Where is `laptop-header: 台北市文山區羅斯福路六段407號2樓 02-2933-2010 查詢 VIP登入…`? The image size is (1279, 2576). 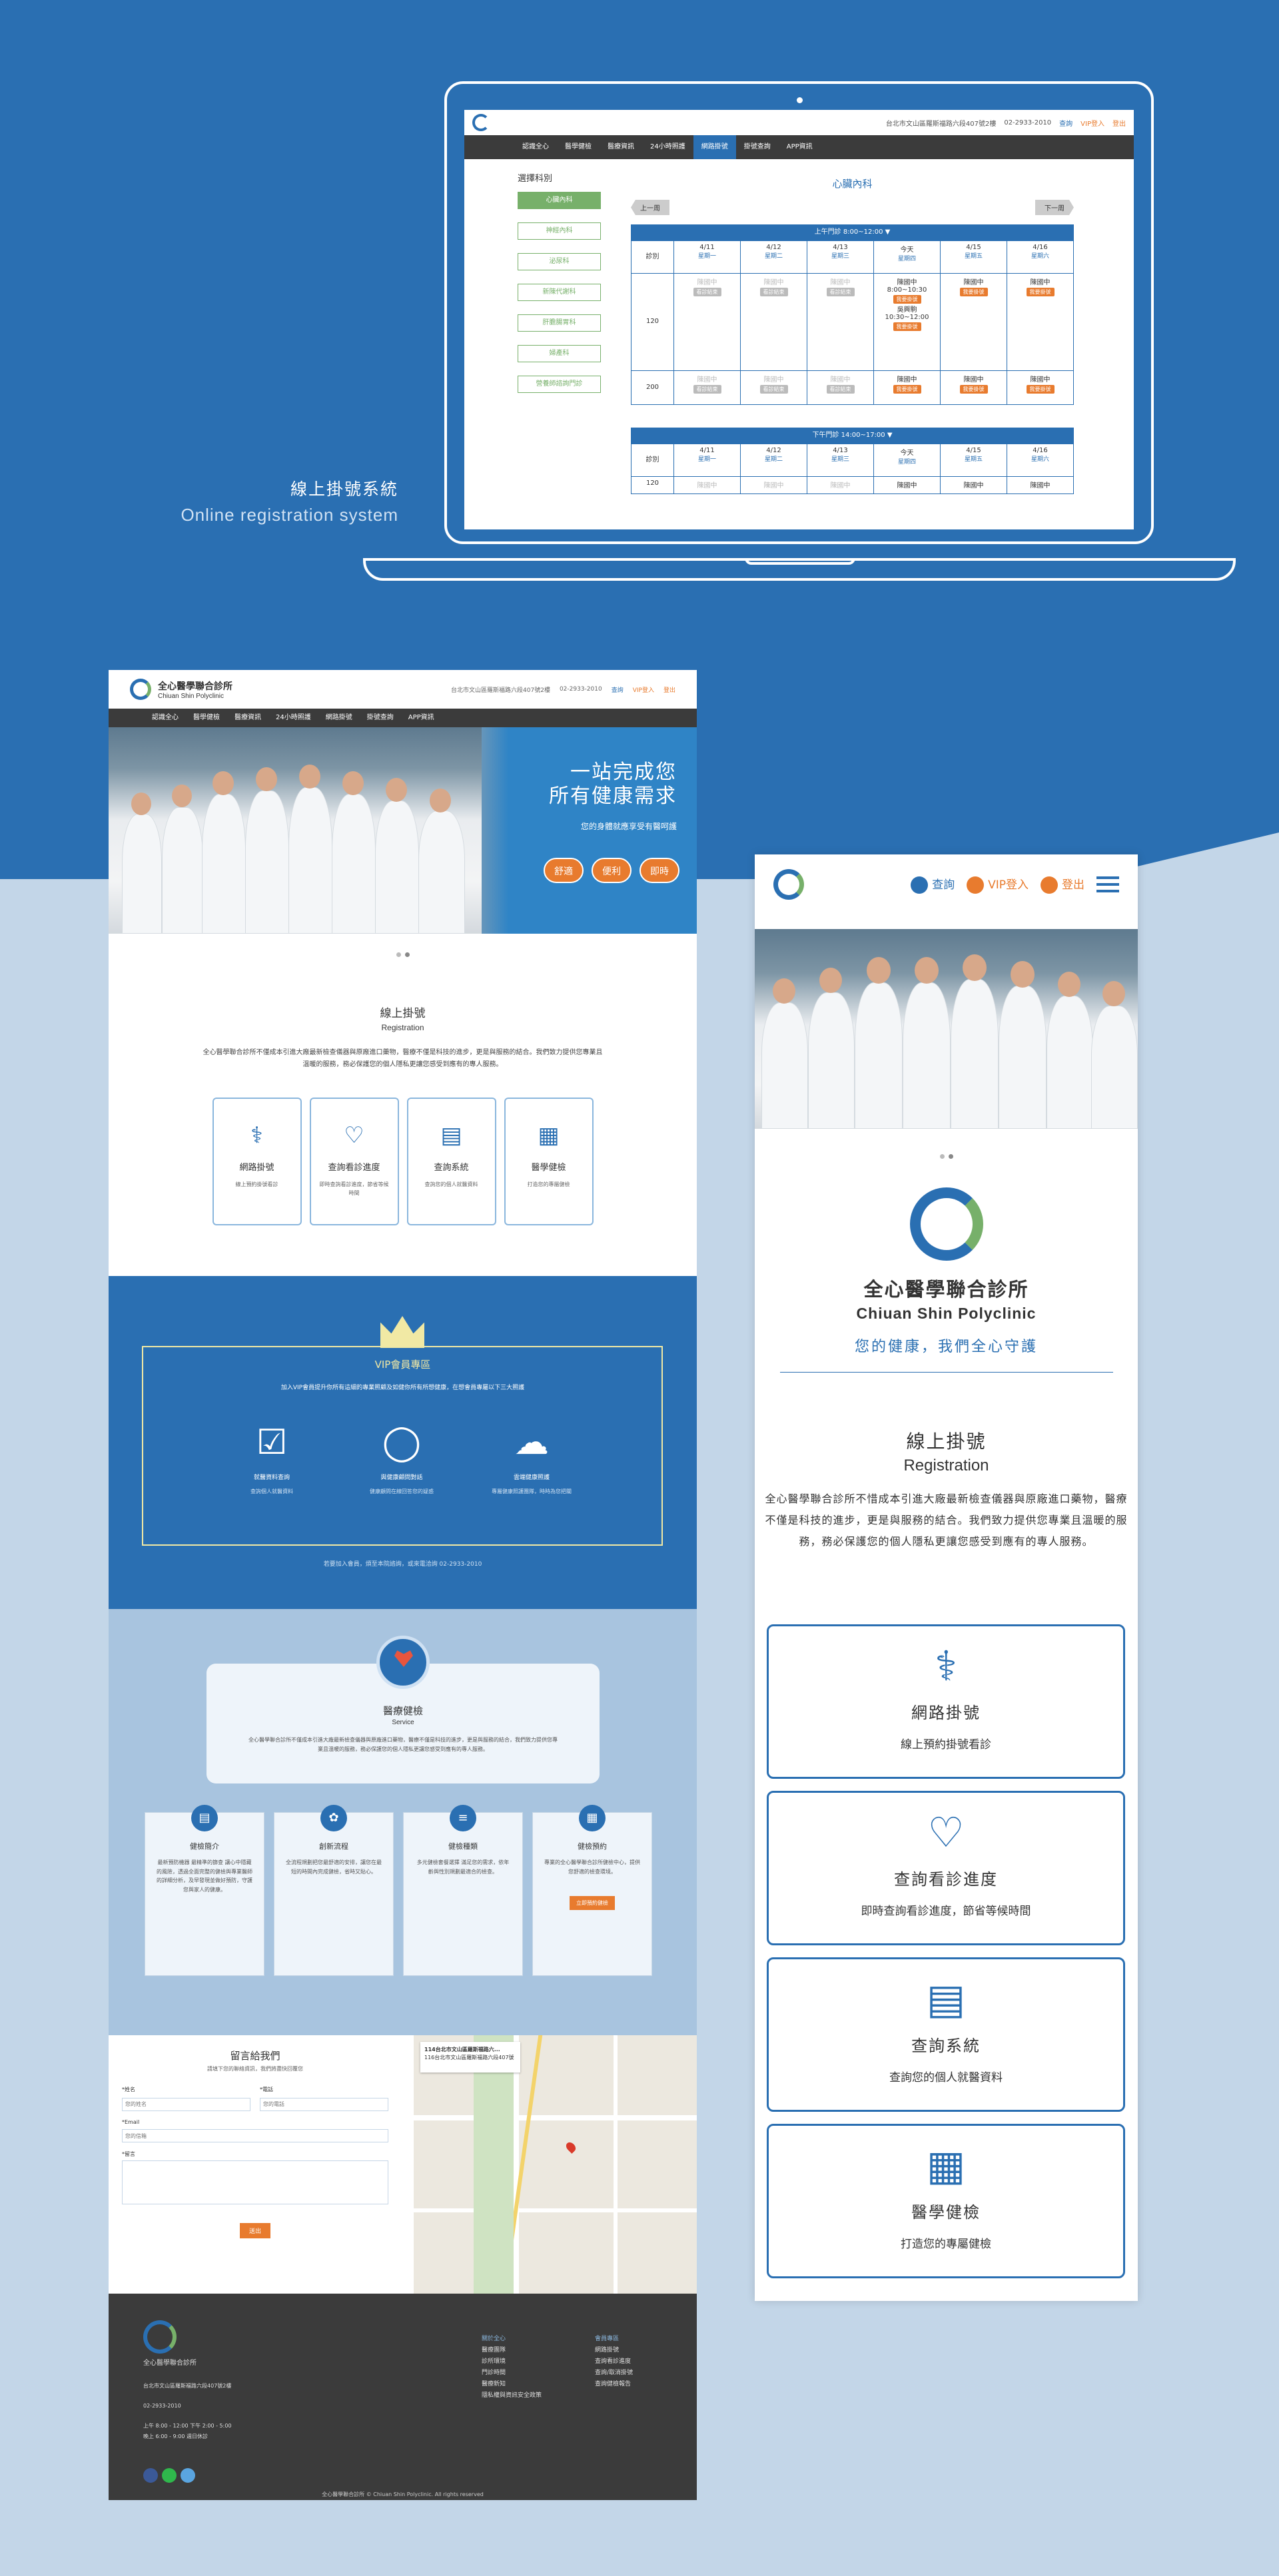 laptop-header: 台北市文山區羅斯福路六段407號2樓 02-2933-2010 查詢 VIP登入… is located at coordinates (799, 122).